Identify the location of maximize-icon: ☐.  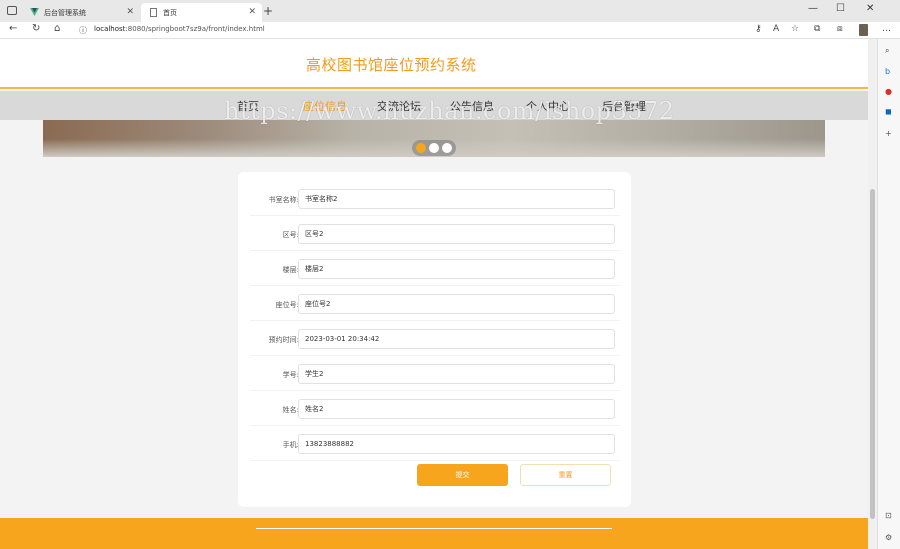
(840, 8).